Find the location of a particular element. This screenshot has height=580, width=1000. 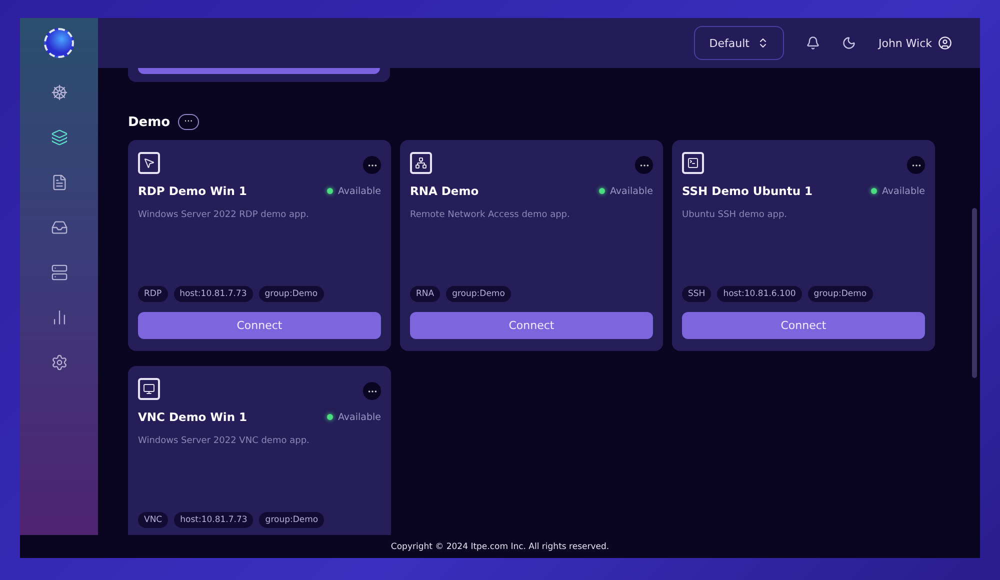

app-title: VNC Demo Win 1 is located at coordinates (193, 417).